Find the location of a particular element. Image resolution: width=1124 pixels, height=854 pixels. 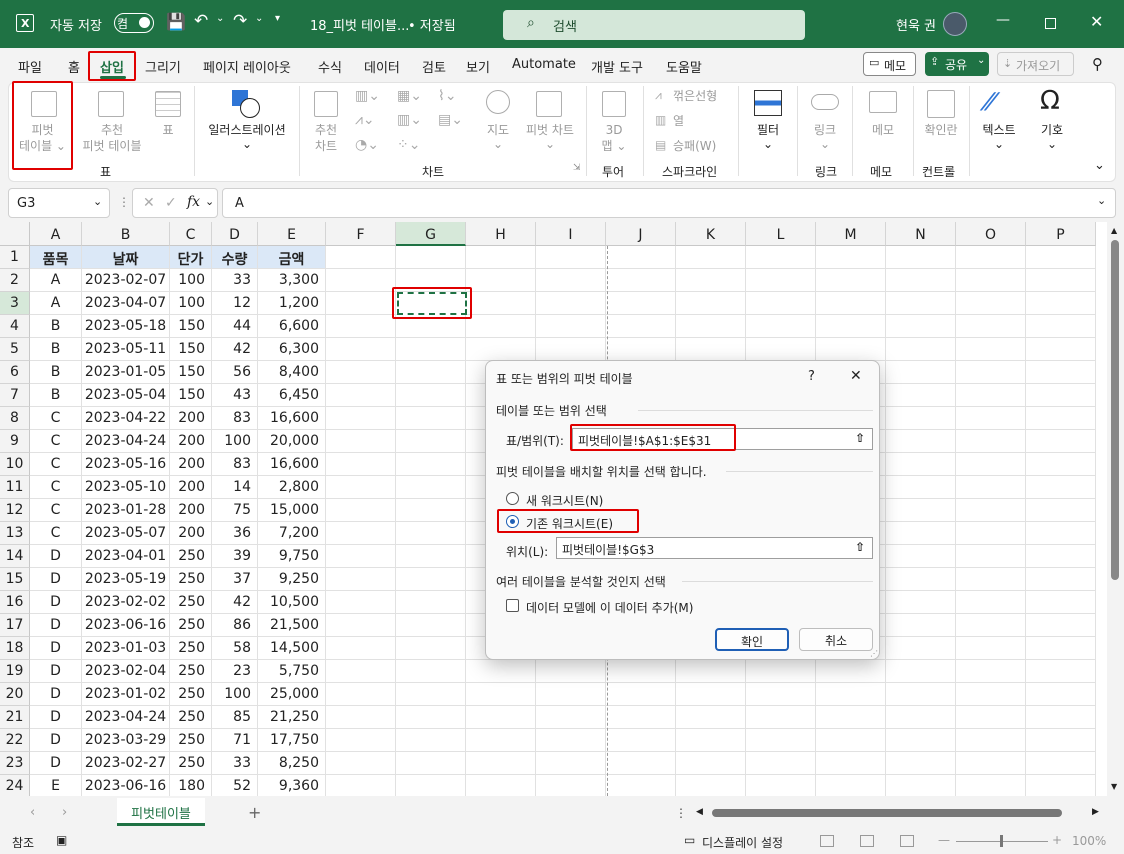

table-cell: 2023-04-01 is located at coordinates (126, 556).